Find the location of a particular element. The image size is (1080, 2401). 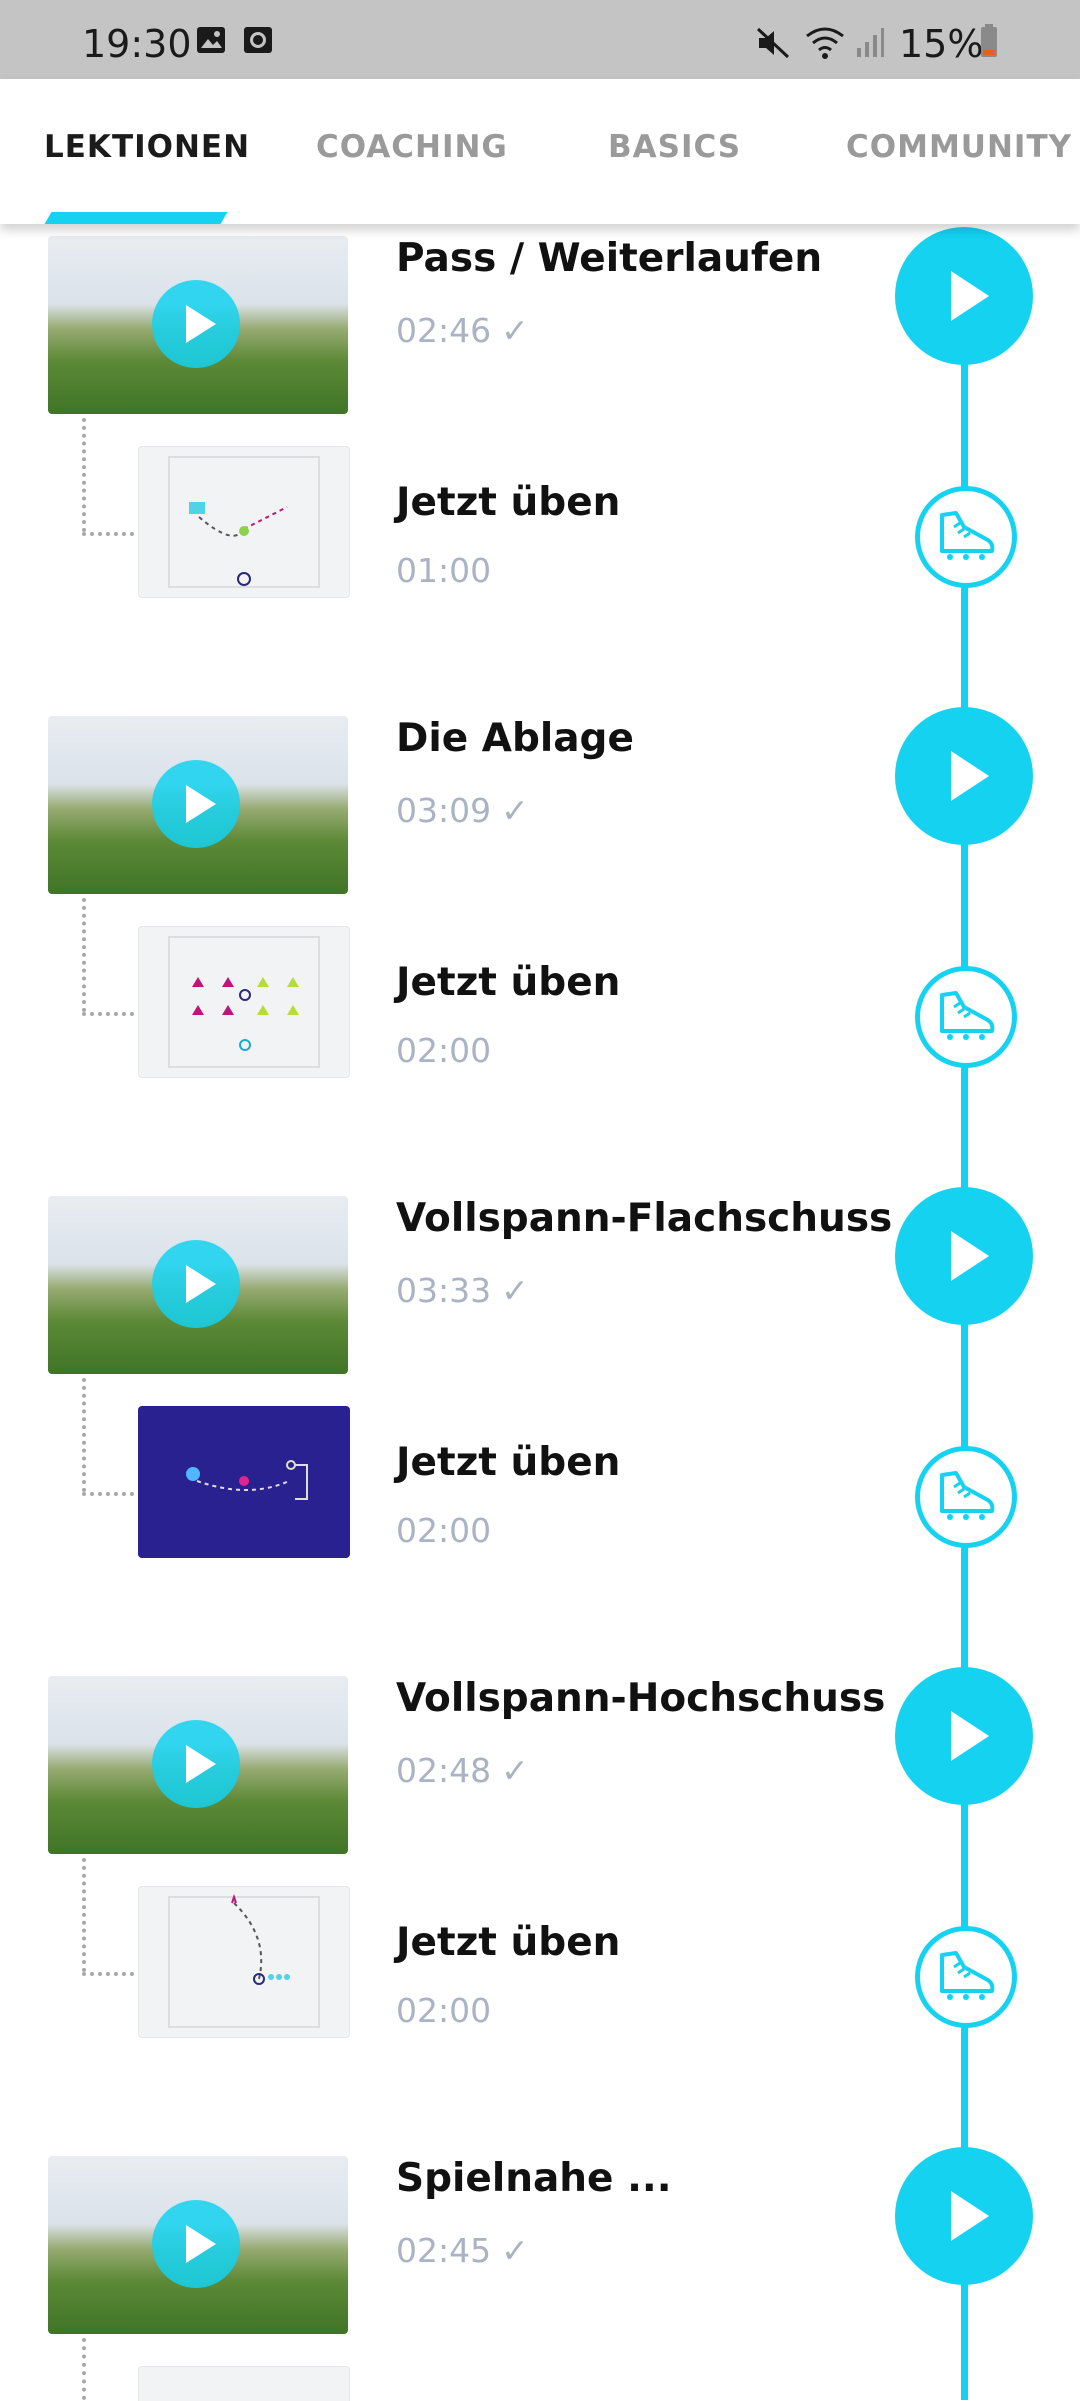

signal-icon is located at coordinates (870, 44).